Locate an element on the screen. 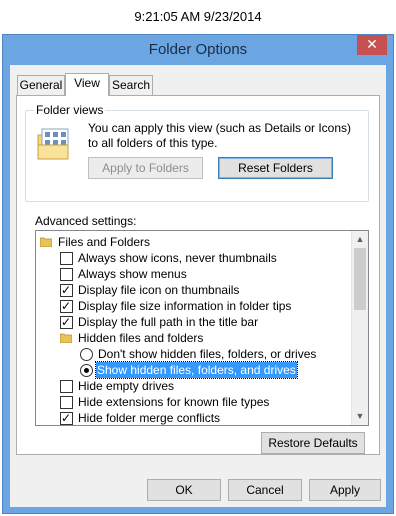 Image resolution: width=396 pixels, height=516 pixels. setting-label: Hide folder merge conflicts is located at coordinates (149, 418).